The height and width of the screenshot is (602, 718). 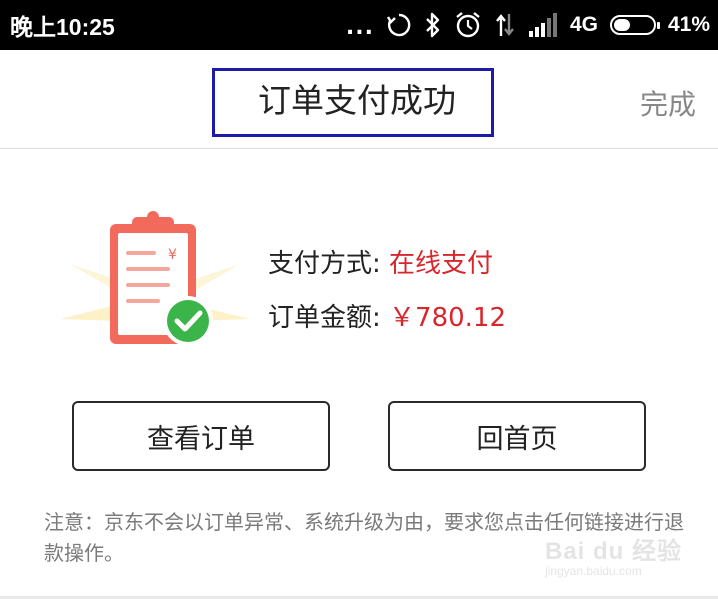 I want to click on payment-method-value: 在线支付, so click(x=441, y=264).